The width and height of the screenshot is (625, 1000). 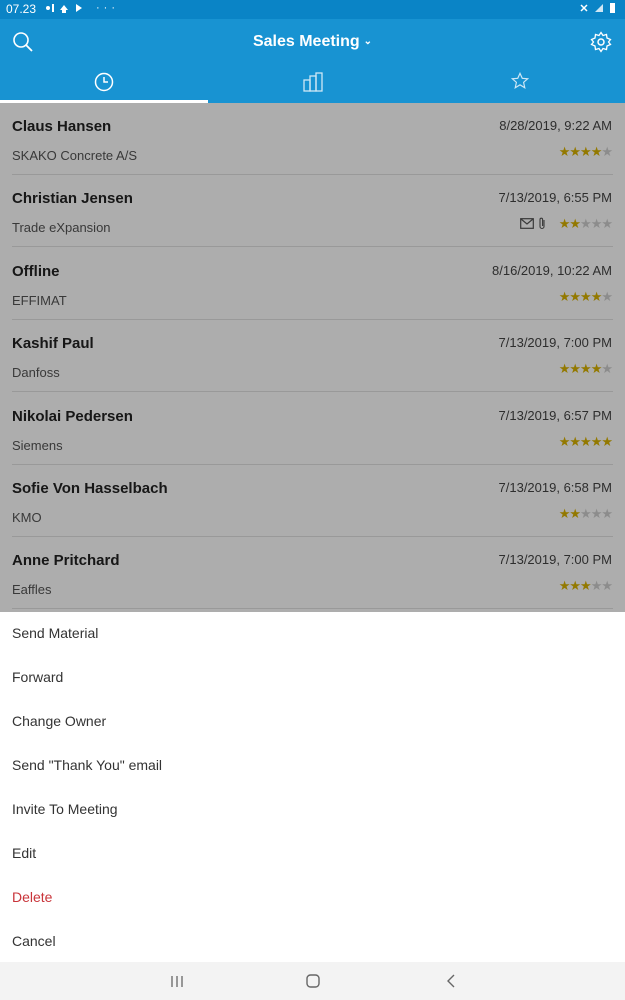 I want to click on notification-icons, so click(x=72, y=9).